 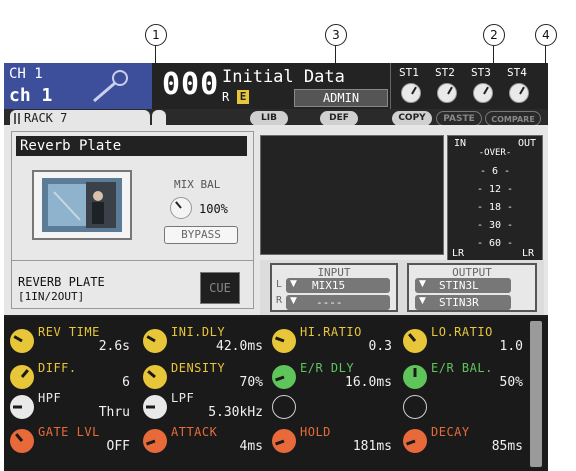 I want to click on param-value: 42.0ms, so click(x=239, y=346).